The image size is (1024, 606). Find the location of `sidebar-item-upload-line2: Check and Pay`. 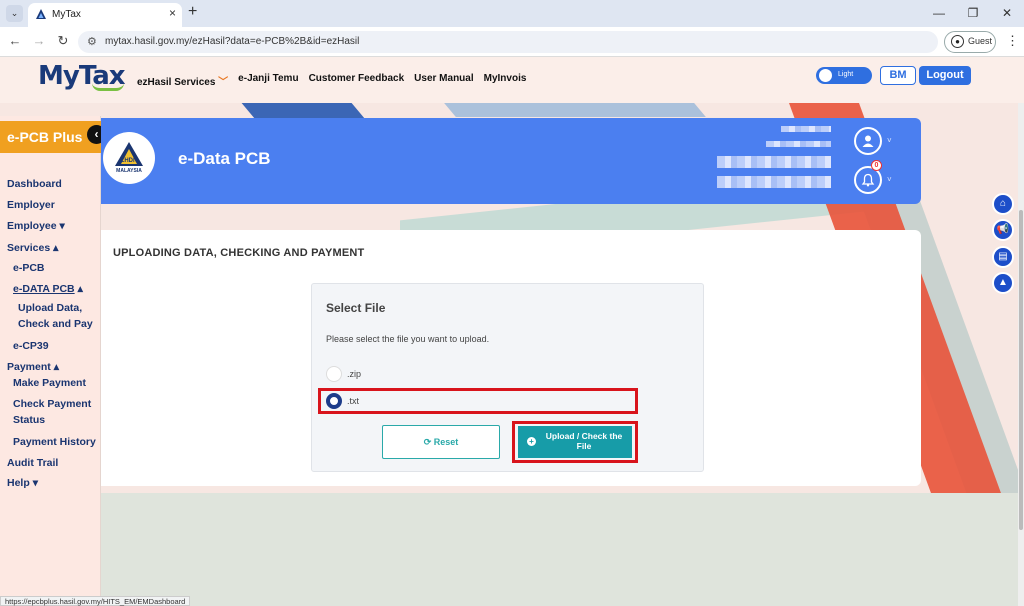

sidebar-item-upload-line2: Check and Pay is located at coordinates (55, 324).